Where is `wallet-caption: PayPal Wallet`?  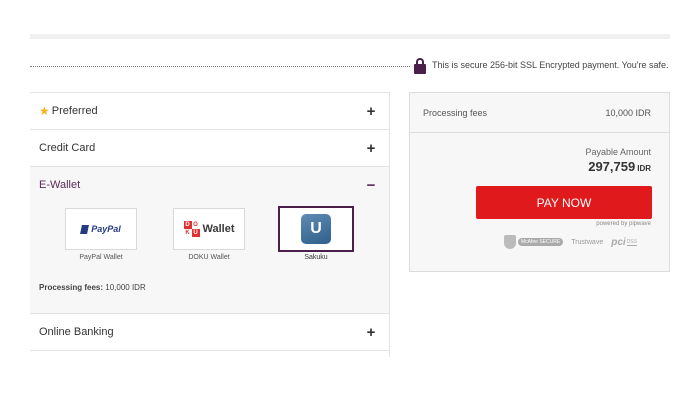
wallet-caption: PayPal Wallet is located at coordinates (101, 257).